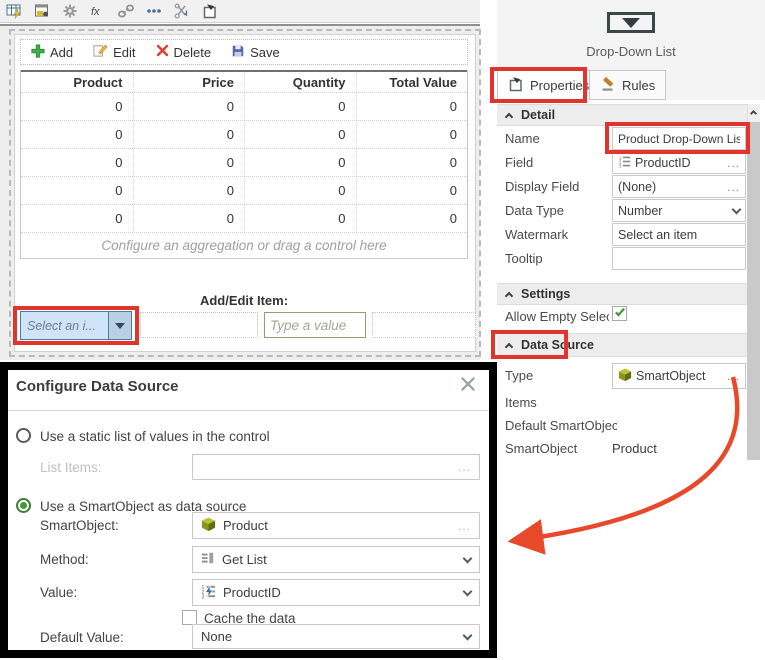  I want to click on dropdown-open-button, so click(119, 325).